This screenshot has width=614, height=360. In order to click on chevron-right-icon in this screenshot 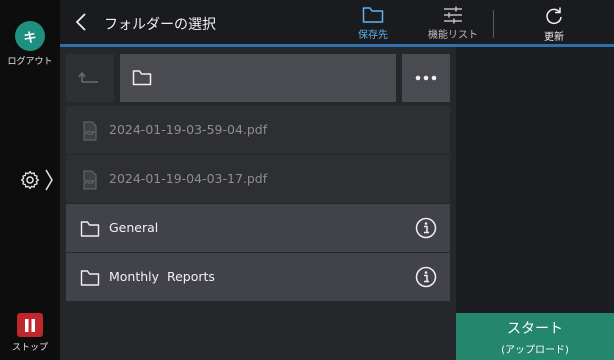, I will do `click(49, 180)`.